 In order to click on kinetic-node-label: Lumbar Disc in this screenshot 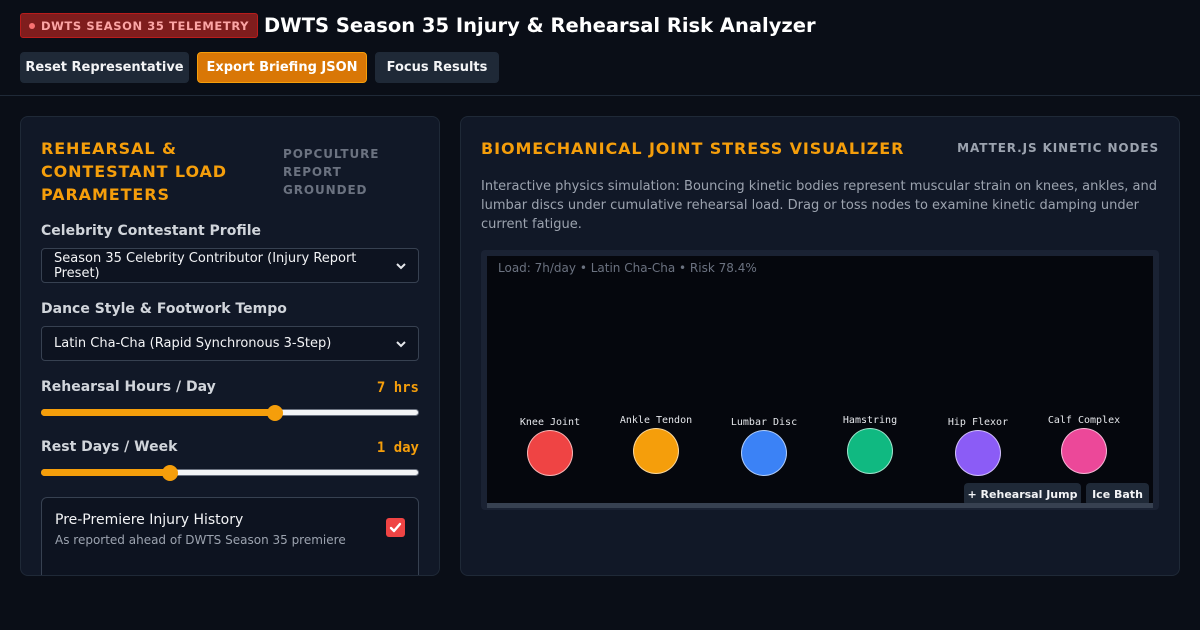, I will do `click(764, 422)`.